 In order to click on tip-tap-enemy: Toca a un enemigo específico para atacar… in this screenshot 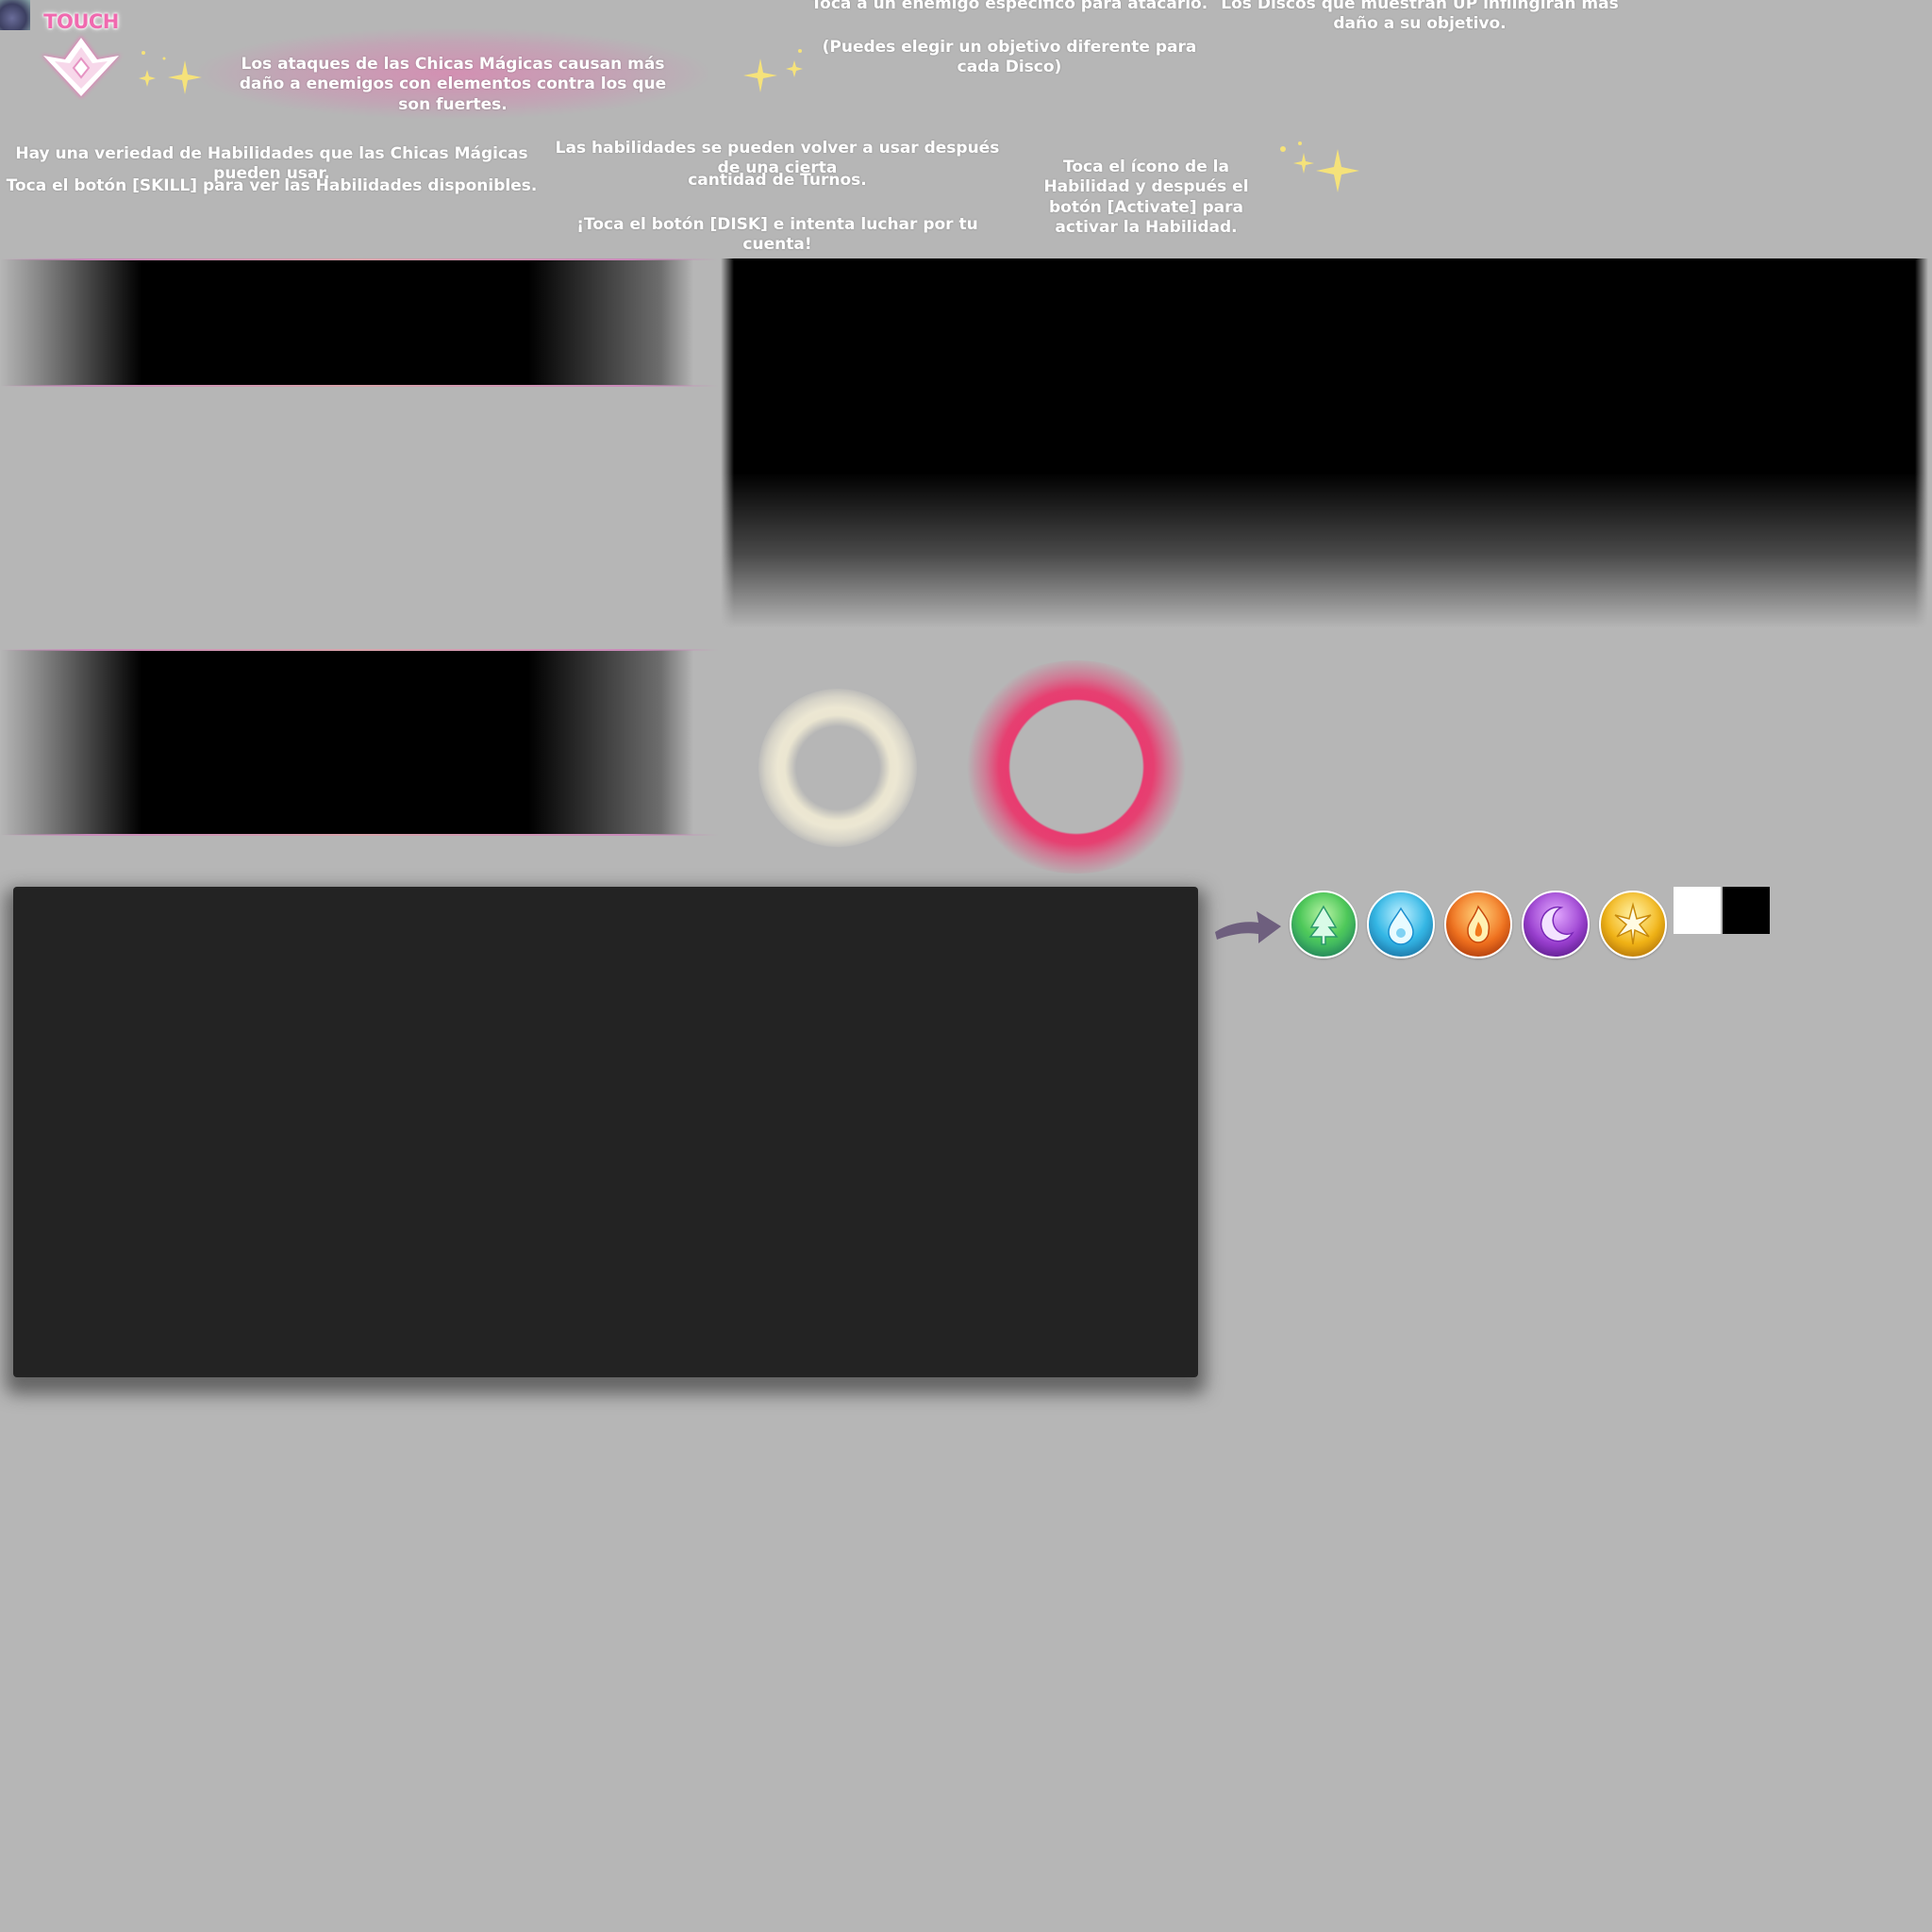, I will do `click(1009, 6)`.